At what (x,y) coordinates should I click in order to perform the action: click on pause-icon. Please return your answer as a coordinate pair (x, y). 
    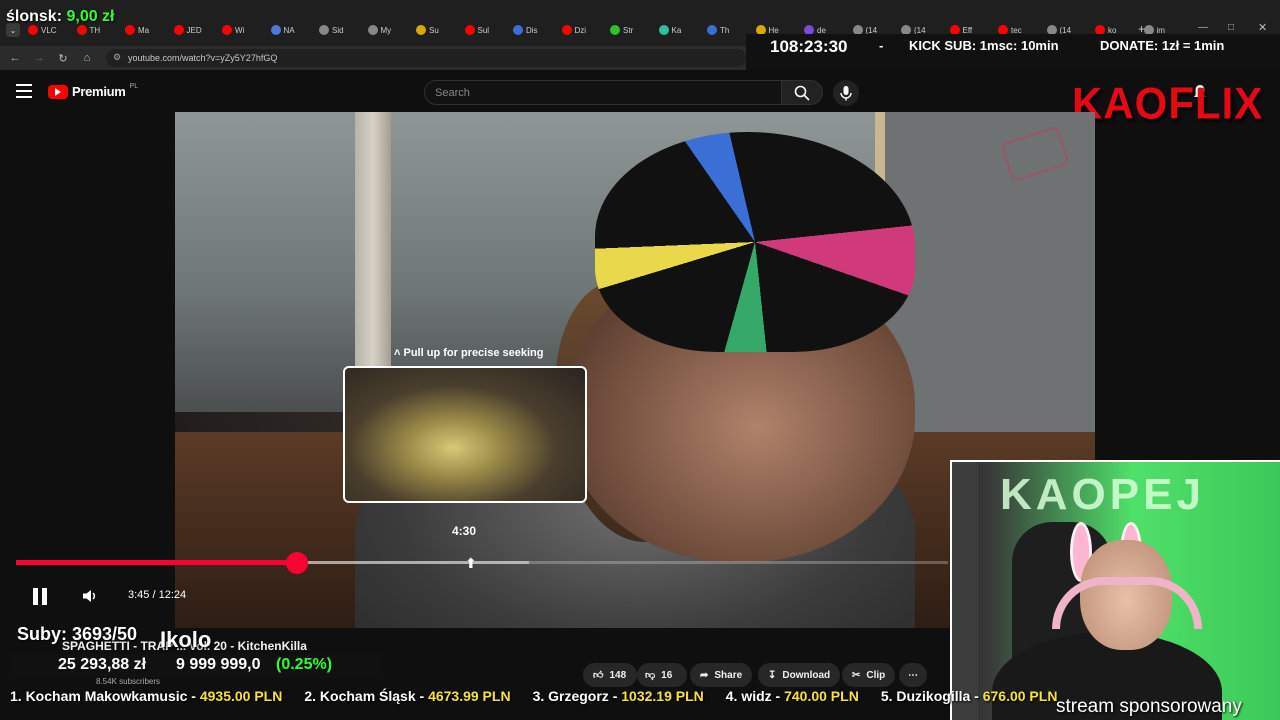
    Looking at the image, I should click on (40, 596).